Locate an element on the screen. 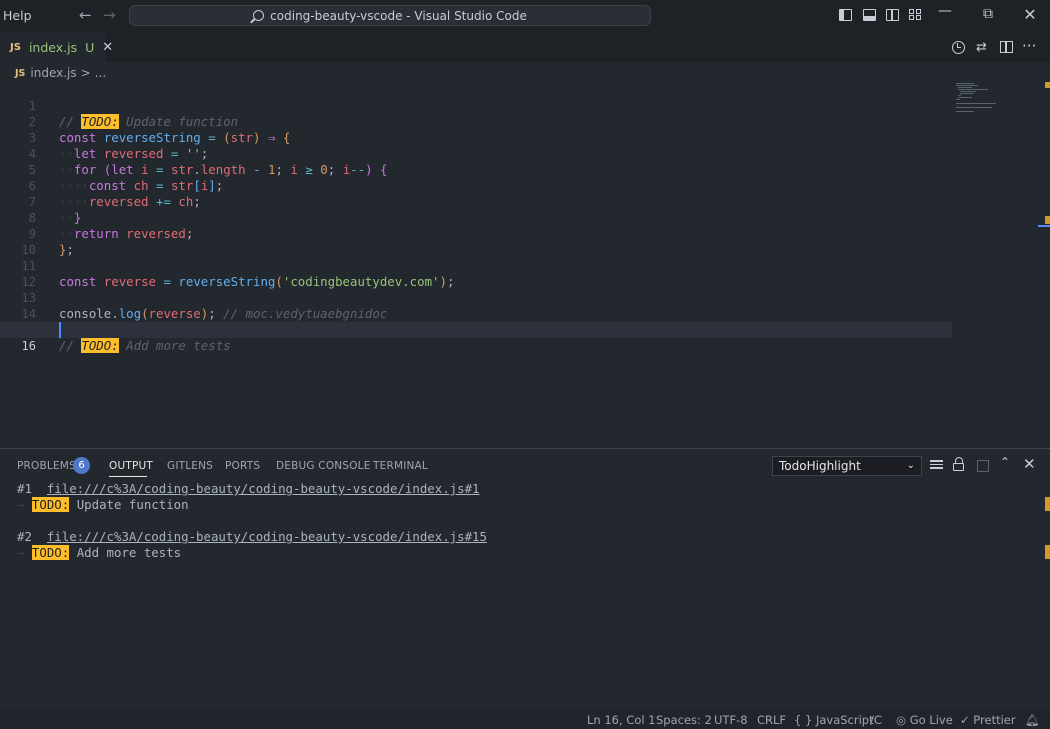  tab-problems: PROBLEMS is located at coordinates (46, 466).